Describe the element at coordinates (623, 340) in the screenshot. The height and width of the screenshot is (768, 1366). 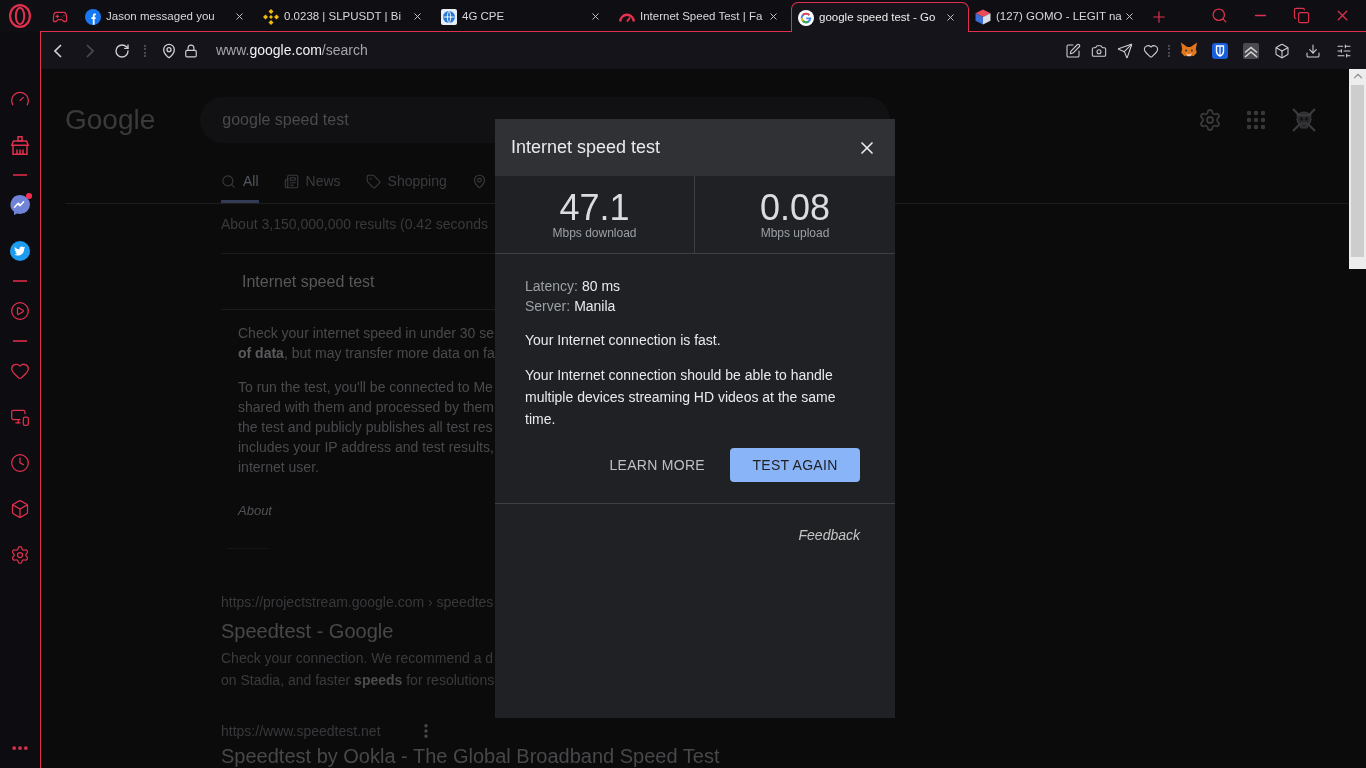
I see `speed-verdict: Your Internet connection is fast.` at that location.